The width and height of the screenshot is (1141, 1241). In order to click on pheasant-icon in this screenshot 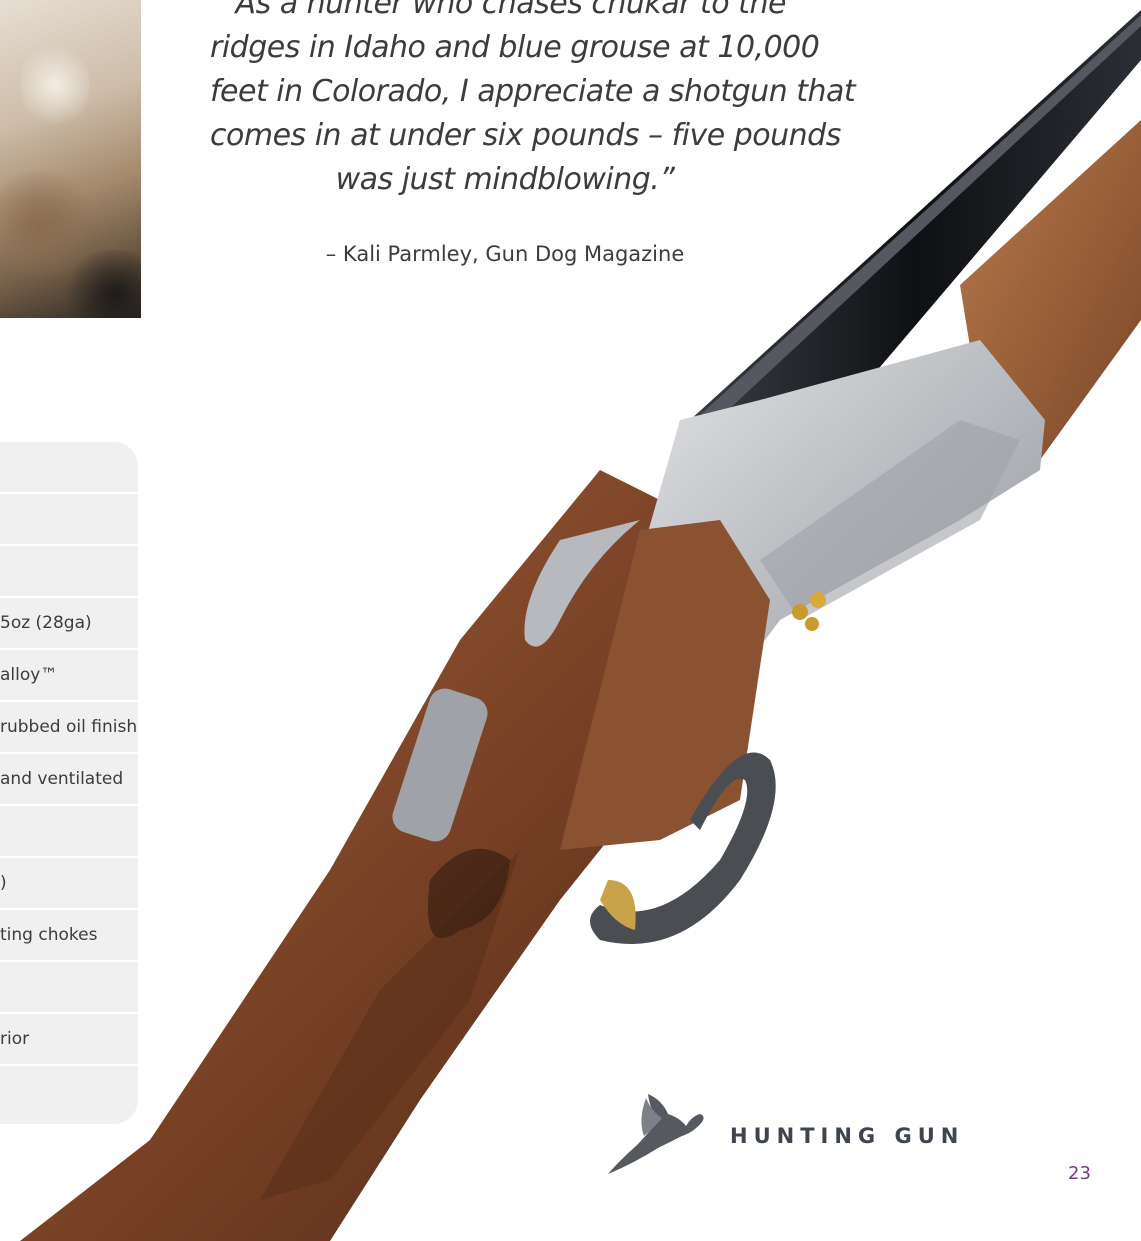, I will do `click(656, 1134)`.